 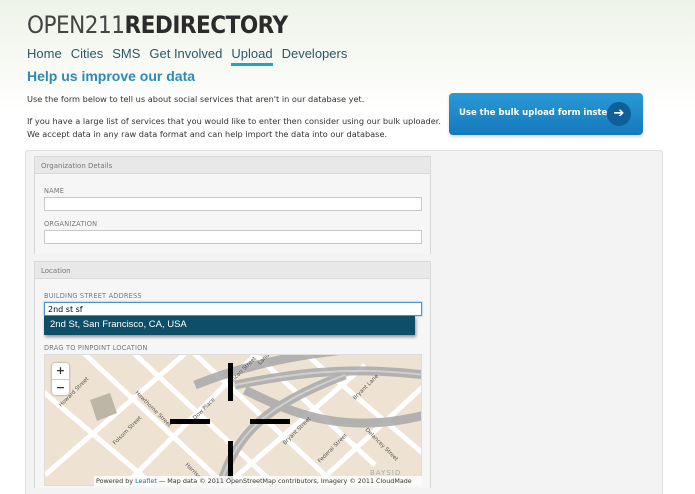 What do you see at coordinates (619, 114) in the screenshot?
I see `arrow-right-icon: ➔` at bounding box center [619, 114].